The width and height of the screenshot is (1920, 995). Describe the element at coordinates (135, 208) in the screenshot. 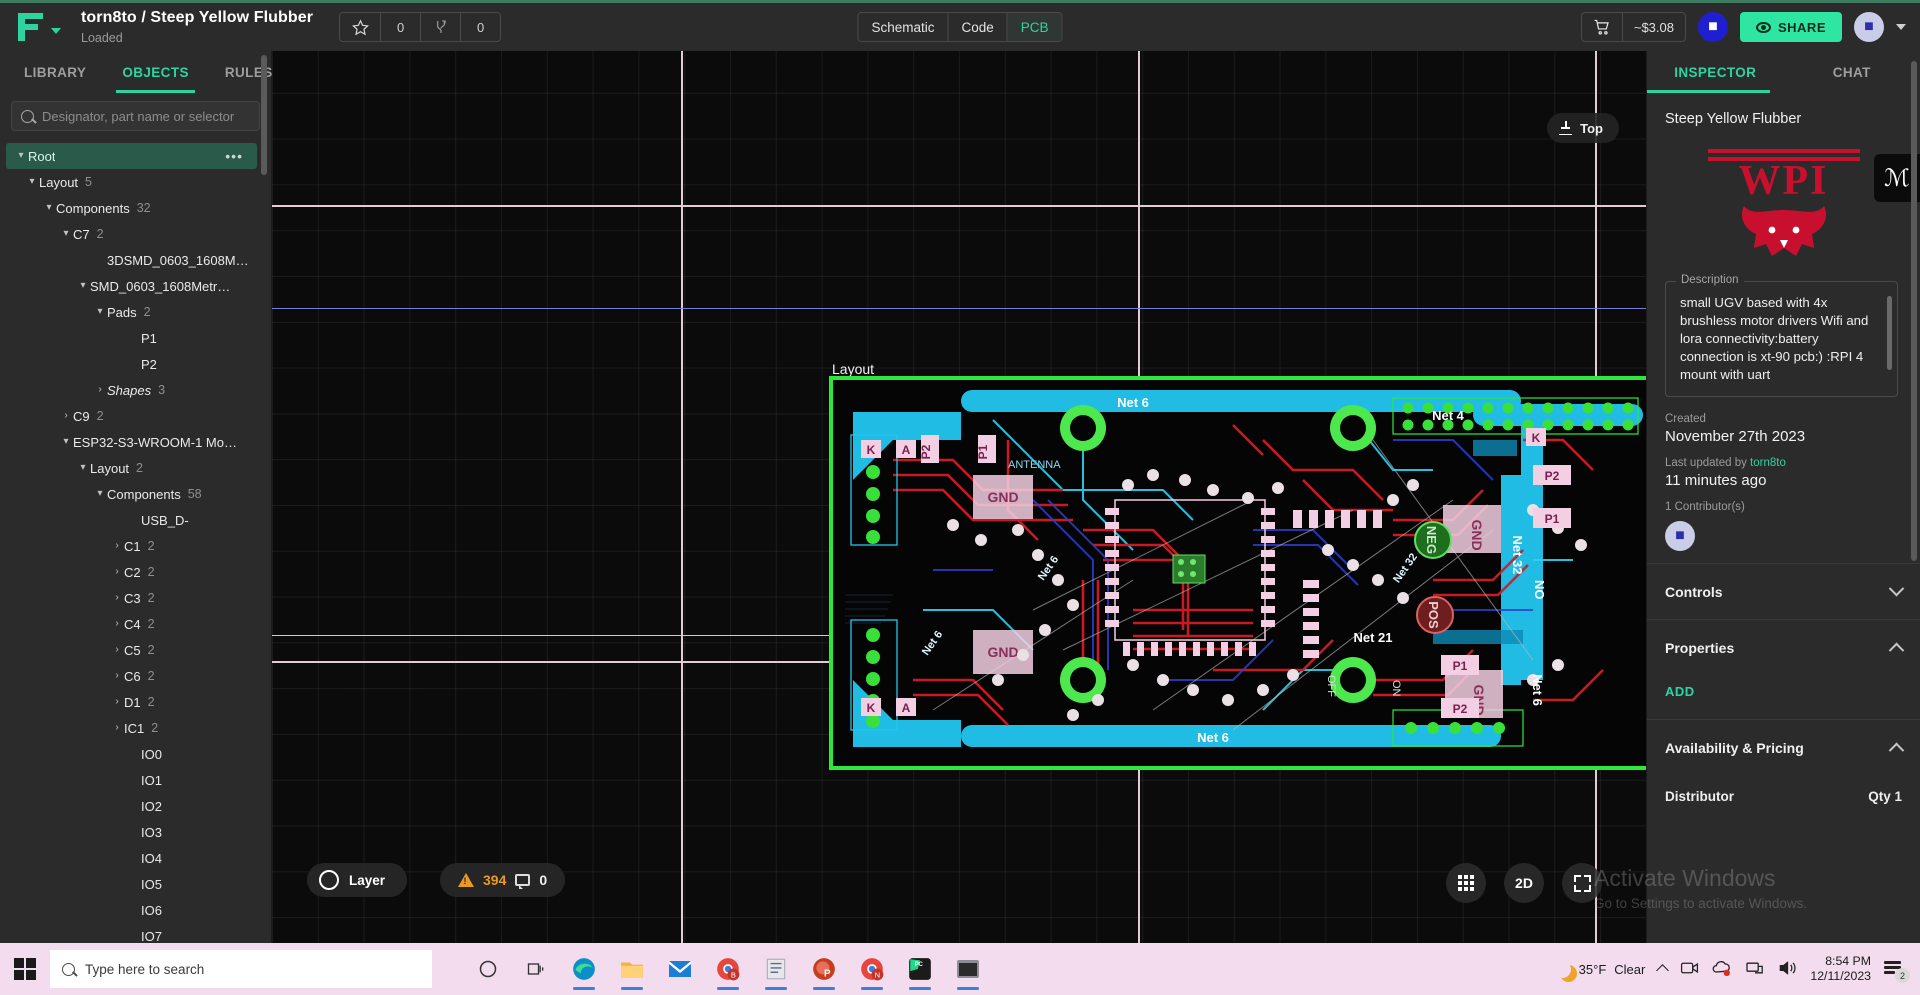

I see `tree-node: ▾ Components 32` at that location.